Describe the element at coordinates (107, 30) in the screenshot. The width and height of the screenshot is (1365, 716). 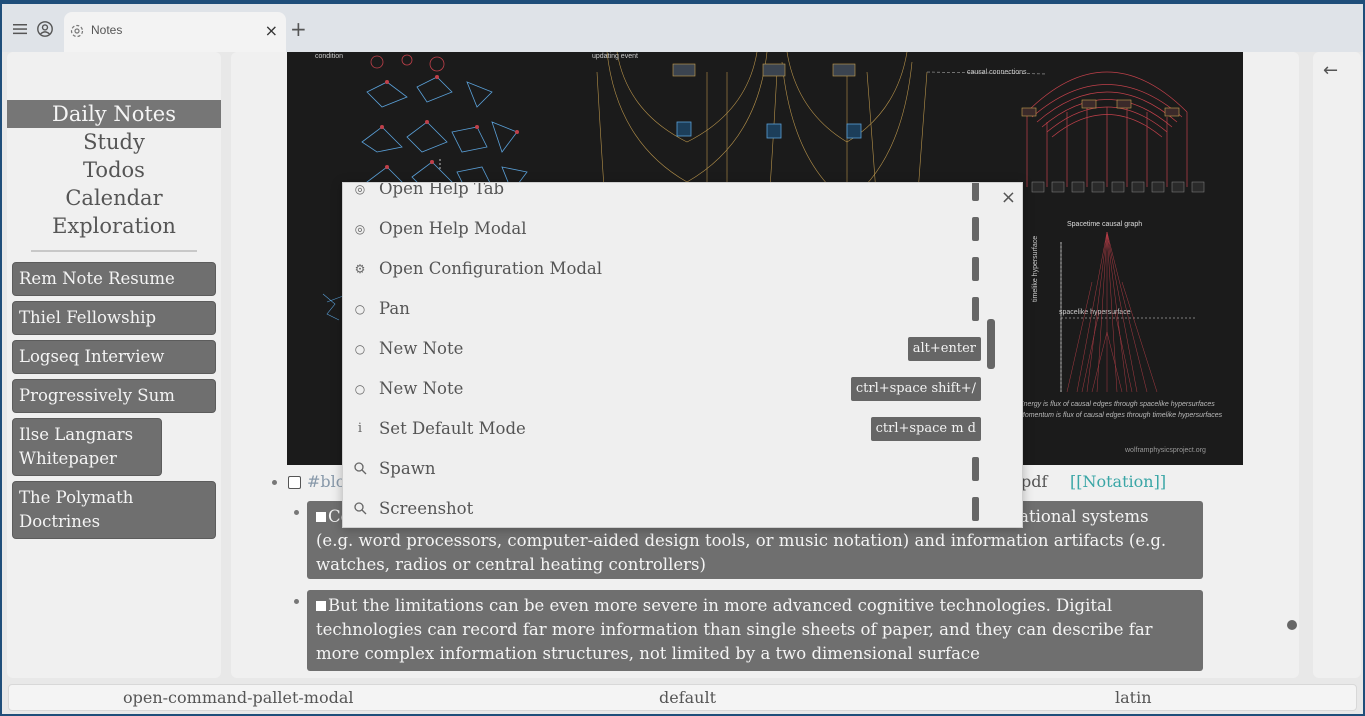
I see `tab-title: Notes` at that location.